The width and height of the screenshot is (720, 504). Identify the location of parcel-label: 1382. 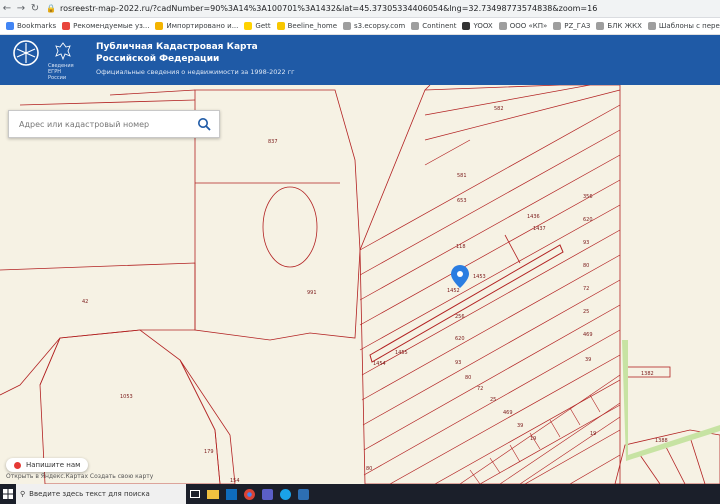
(647, 374).